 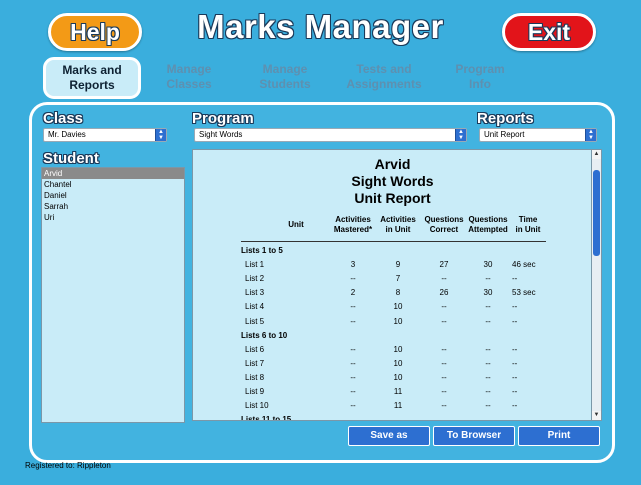 I want to click on table-row: List 7 -- 10 -- -- --, so click(x=392, y=364).